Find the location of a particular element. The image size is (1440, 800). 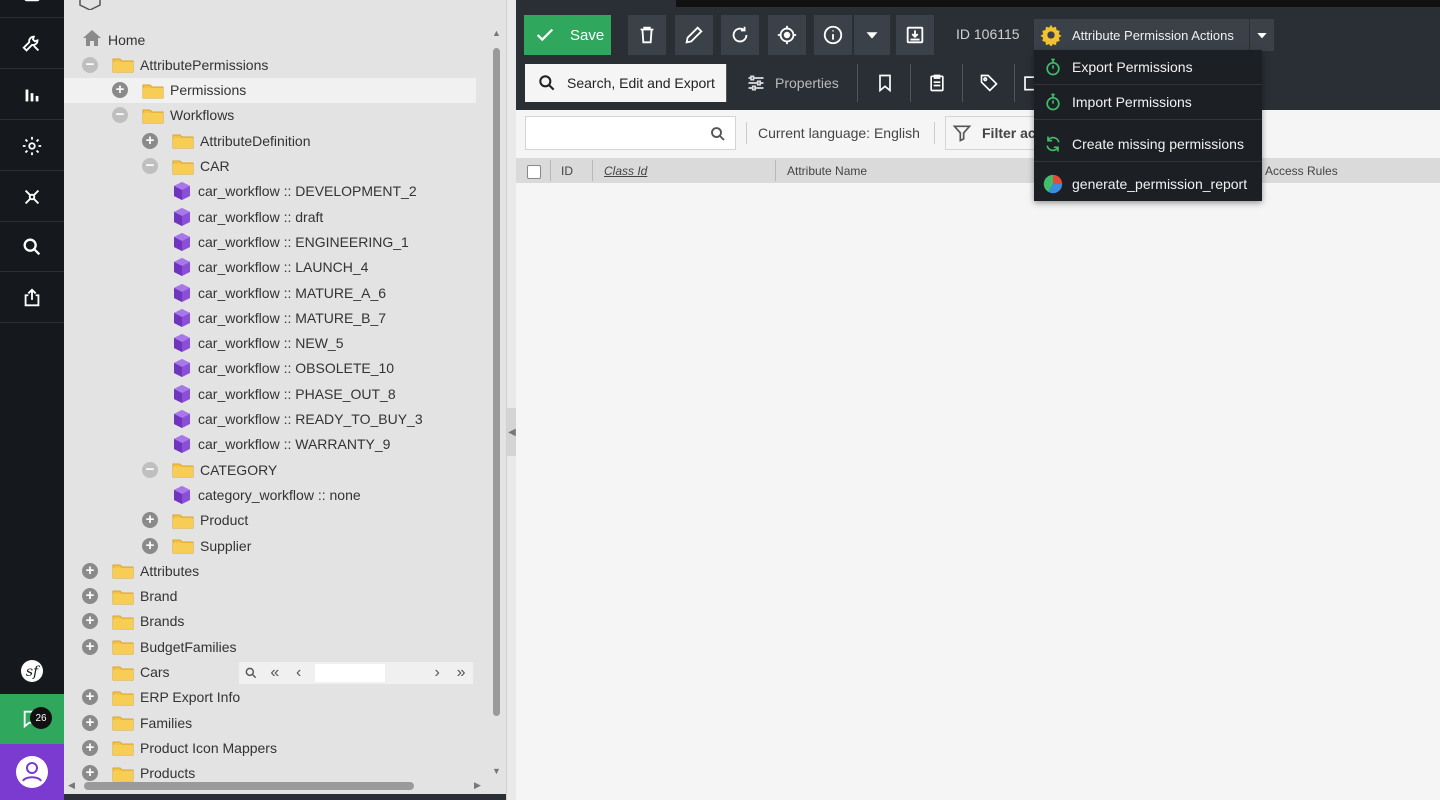

tree-node: Home is located at coordinates (113, 39).